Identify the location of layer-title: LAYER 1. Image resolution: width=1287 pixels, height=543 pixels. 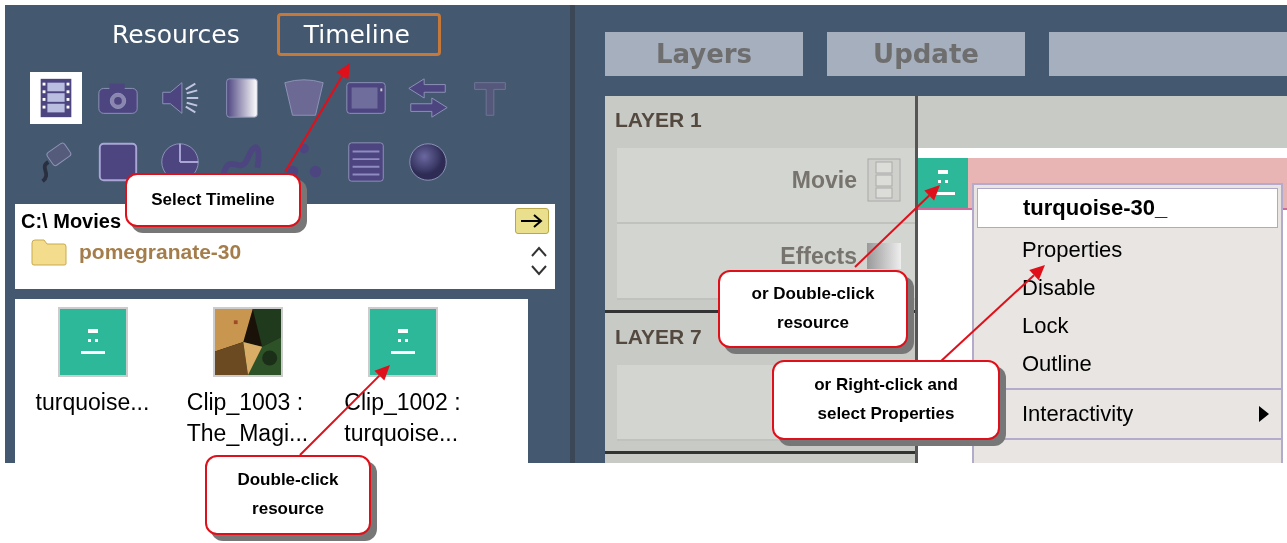
(658, 120).